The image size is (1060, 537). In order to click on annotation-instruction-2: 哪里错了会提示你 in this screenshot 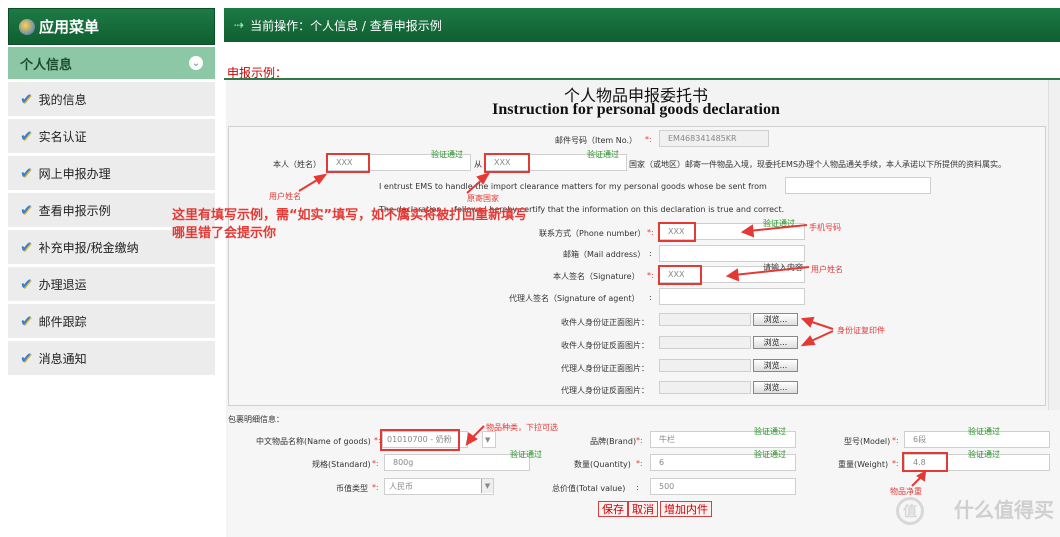, I will do `click(224, 233)`.